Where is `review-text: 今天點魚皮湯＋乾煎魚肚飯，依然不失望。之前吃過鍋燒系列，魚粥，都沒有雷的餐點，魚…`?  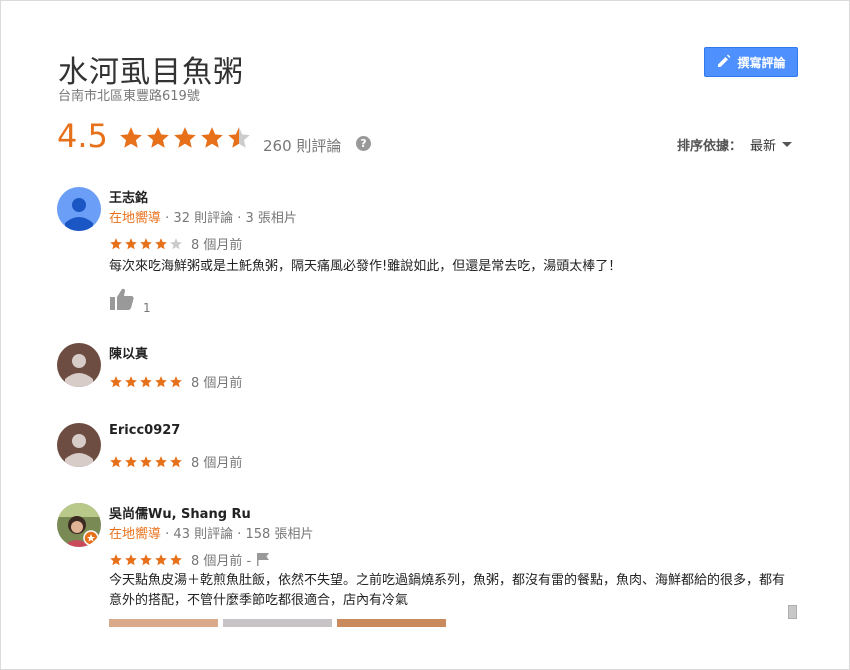 review-text: 今天點魚皮湯＋乾煎魚肚飯，依然不失望。之前吃過鍋燒系列，魚粥，都沒有雷的餐點，魚… is located at coordinates (447, 590).